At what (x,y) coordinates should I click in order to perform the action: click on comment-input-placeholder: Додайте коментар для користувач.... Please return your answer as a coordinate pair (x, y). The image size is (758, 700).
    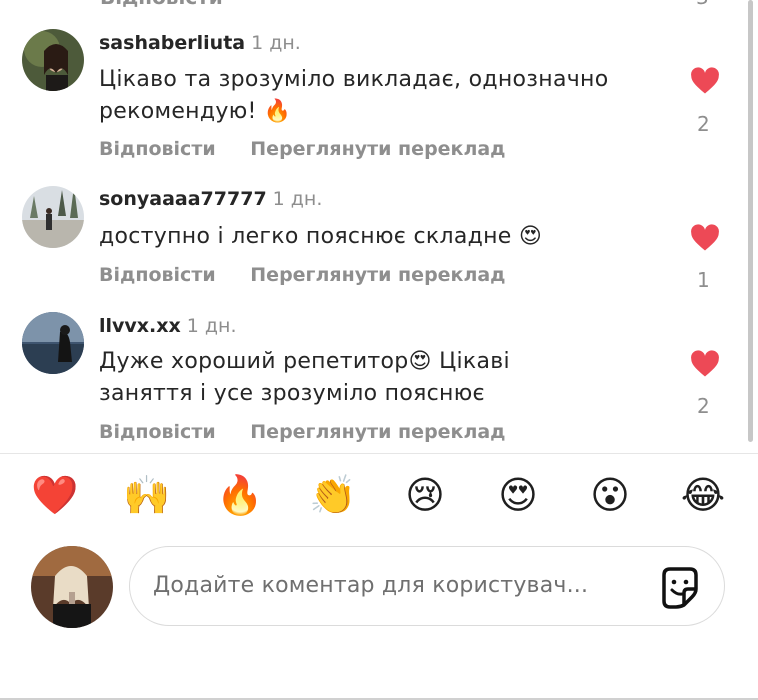
    Looking at the image, I should click on (371, 585).